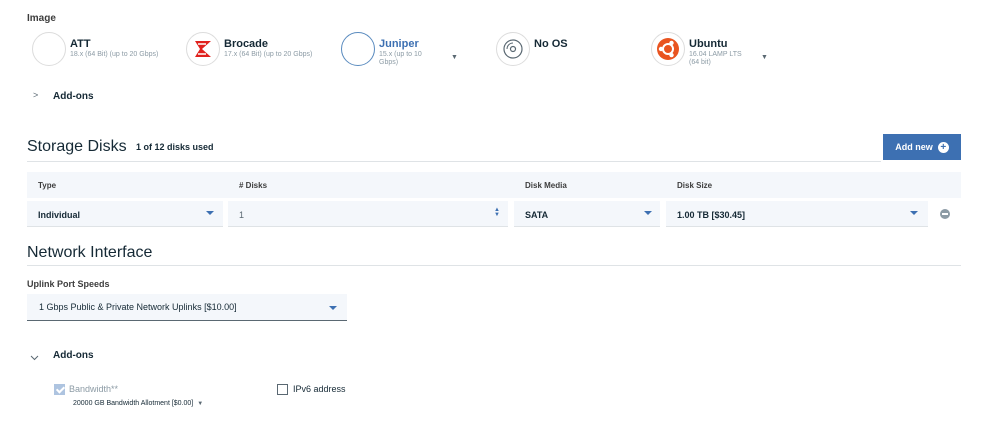 This screenshot has height=424, width=988. Describe the element at coordinates (253, 185) in the screenshot. I see `column-header-disks: # Disks` at that location.